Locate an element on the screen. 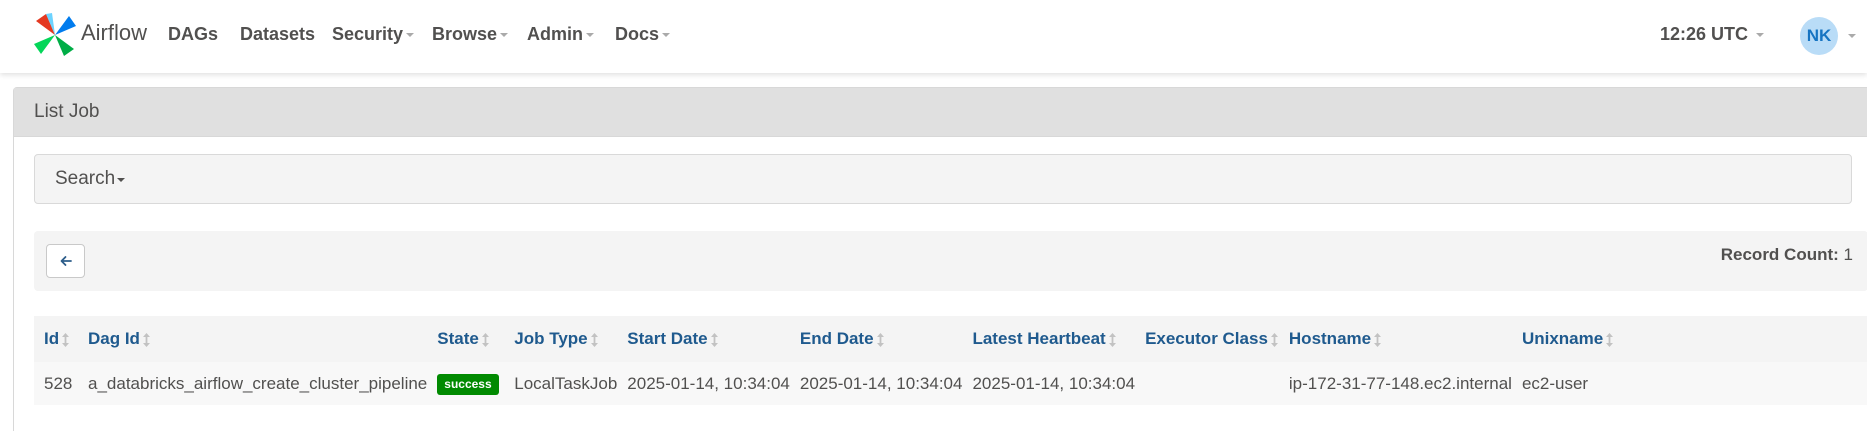  search-label: Search is located at coordinates (85, 178).